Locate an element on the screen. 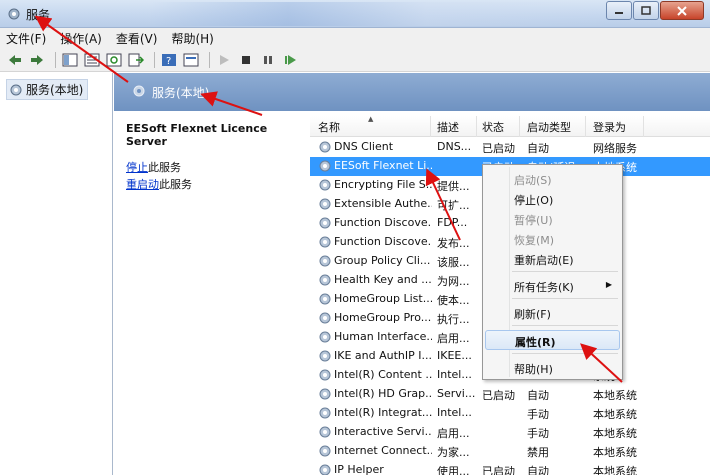 This screenshot has height=475, width=710. restart-service-link: 重启动 is located at coordinates (142, 184).